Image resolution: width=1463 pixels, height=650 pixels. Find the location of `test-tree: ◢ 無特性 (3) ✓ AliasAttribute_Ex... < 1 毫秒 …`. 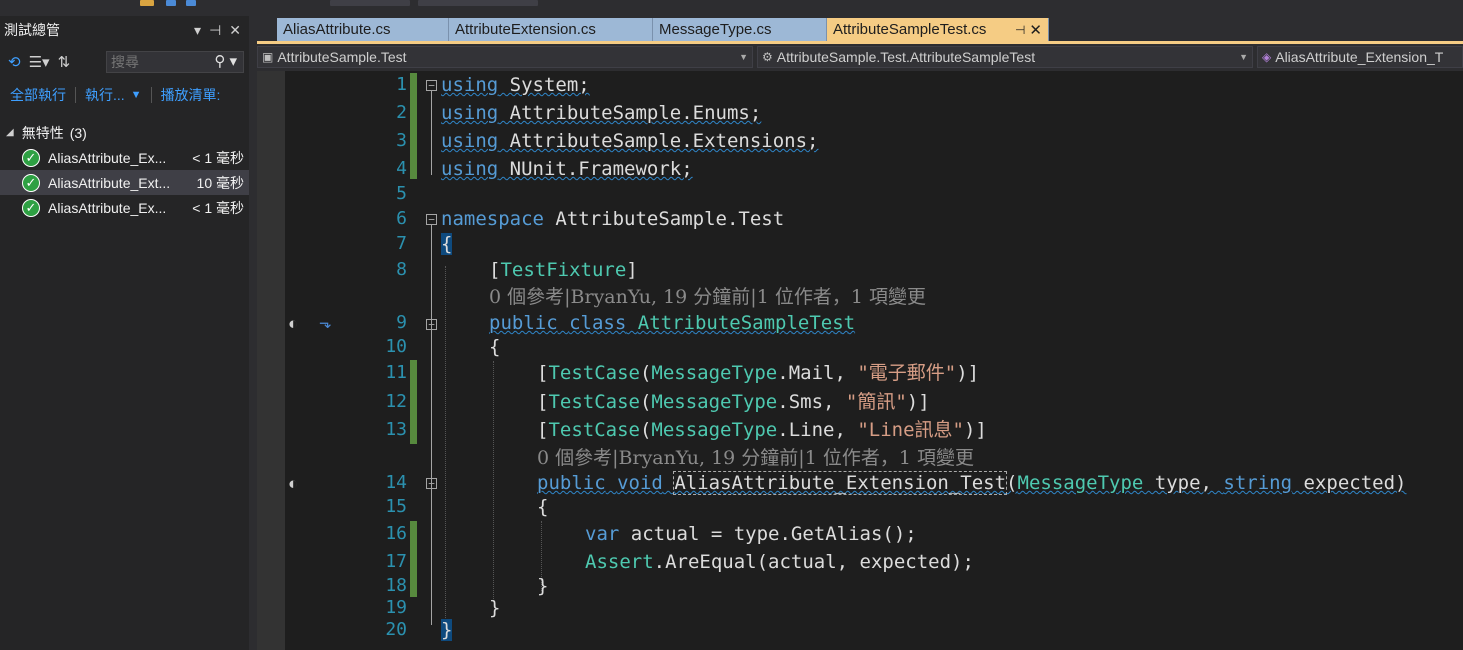

test-tree: ◢ 無特性 (3) ✓ AliasAttribute_Ex... < 1 毫秒 … is located at coordinates (124, 170).